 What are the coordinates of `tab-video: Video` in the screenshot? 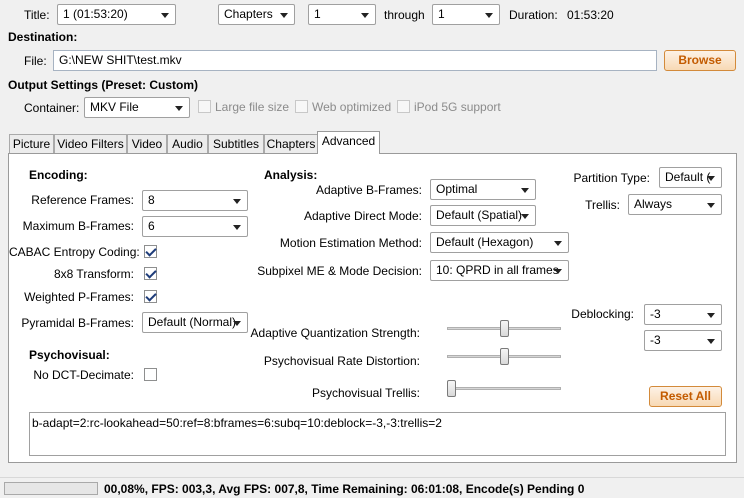 It's located at (147, 143).